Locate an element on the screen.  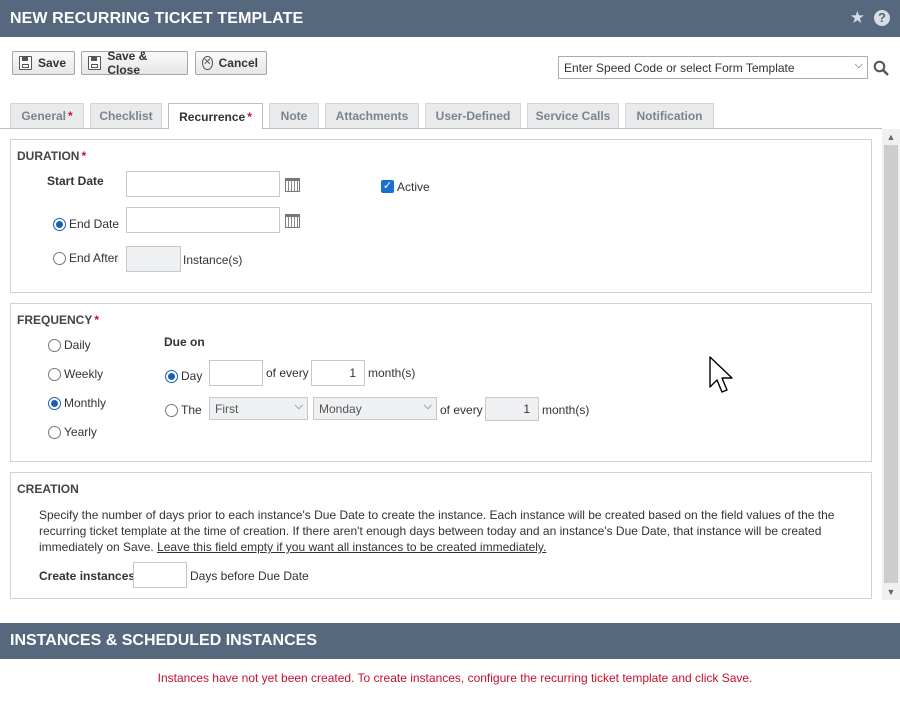
days-before-label: Days before Due Date is located at coordinates (249, 576).